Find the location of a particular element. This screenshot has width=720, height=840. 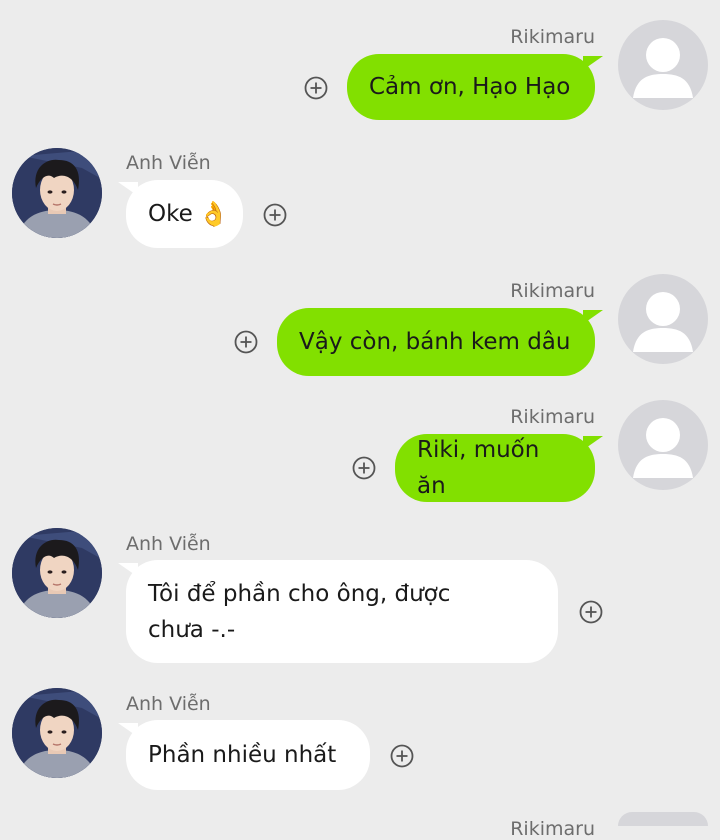

message-text: Cảm ơn, Hạo Hạo is located at coordinates (470, 87).